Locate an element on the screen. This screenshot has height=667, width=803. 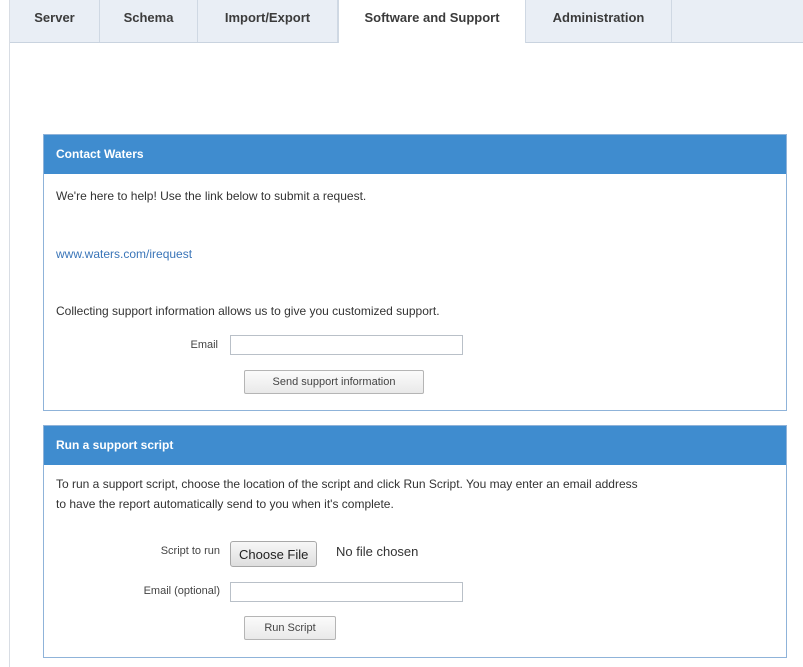
tab-server: Server is located at coordinates (55, 21).